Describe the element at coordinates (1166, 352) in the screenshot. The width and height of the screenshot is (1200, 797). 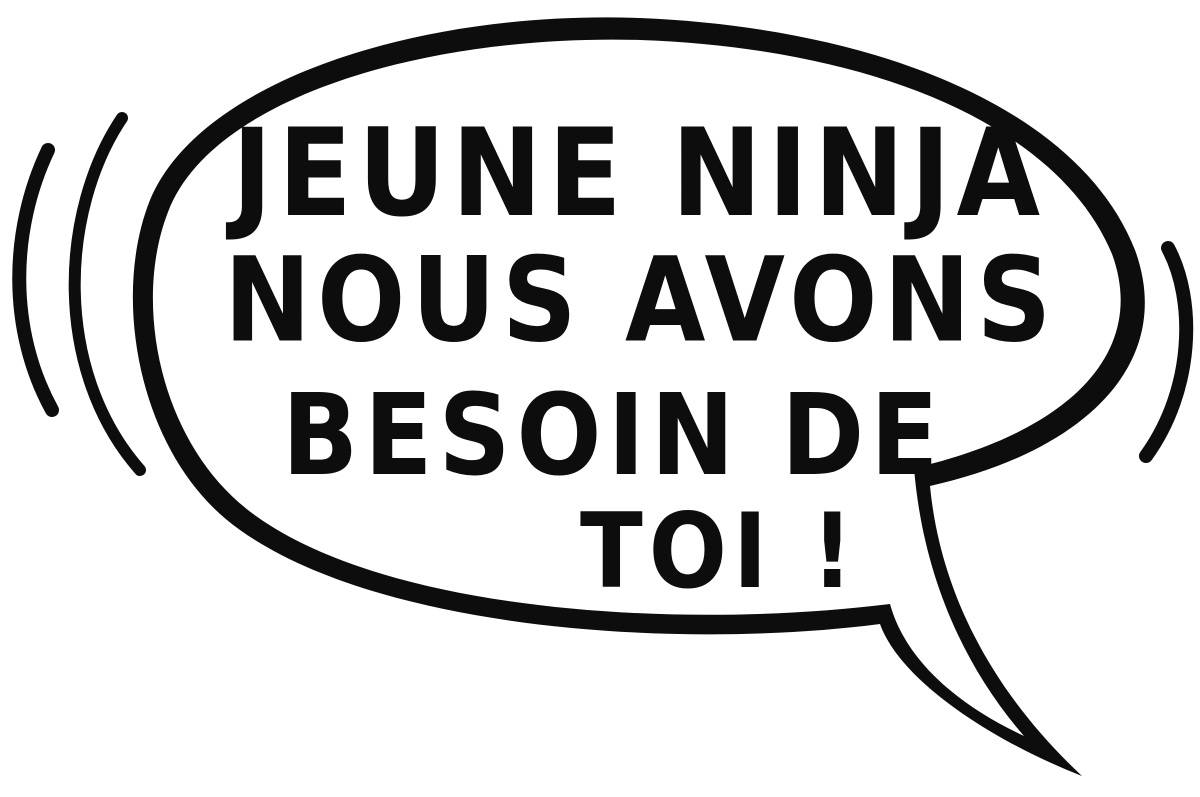
I see `motion-line-right` at that location.